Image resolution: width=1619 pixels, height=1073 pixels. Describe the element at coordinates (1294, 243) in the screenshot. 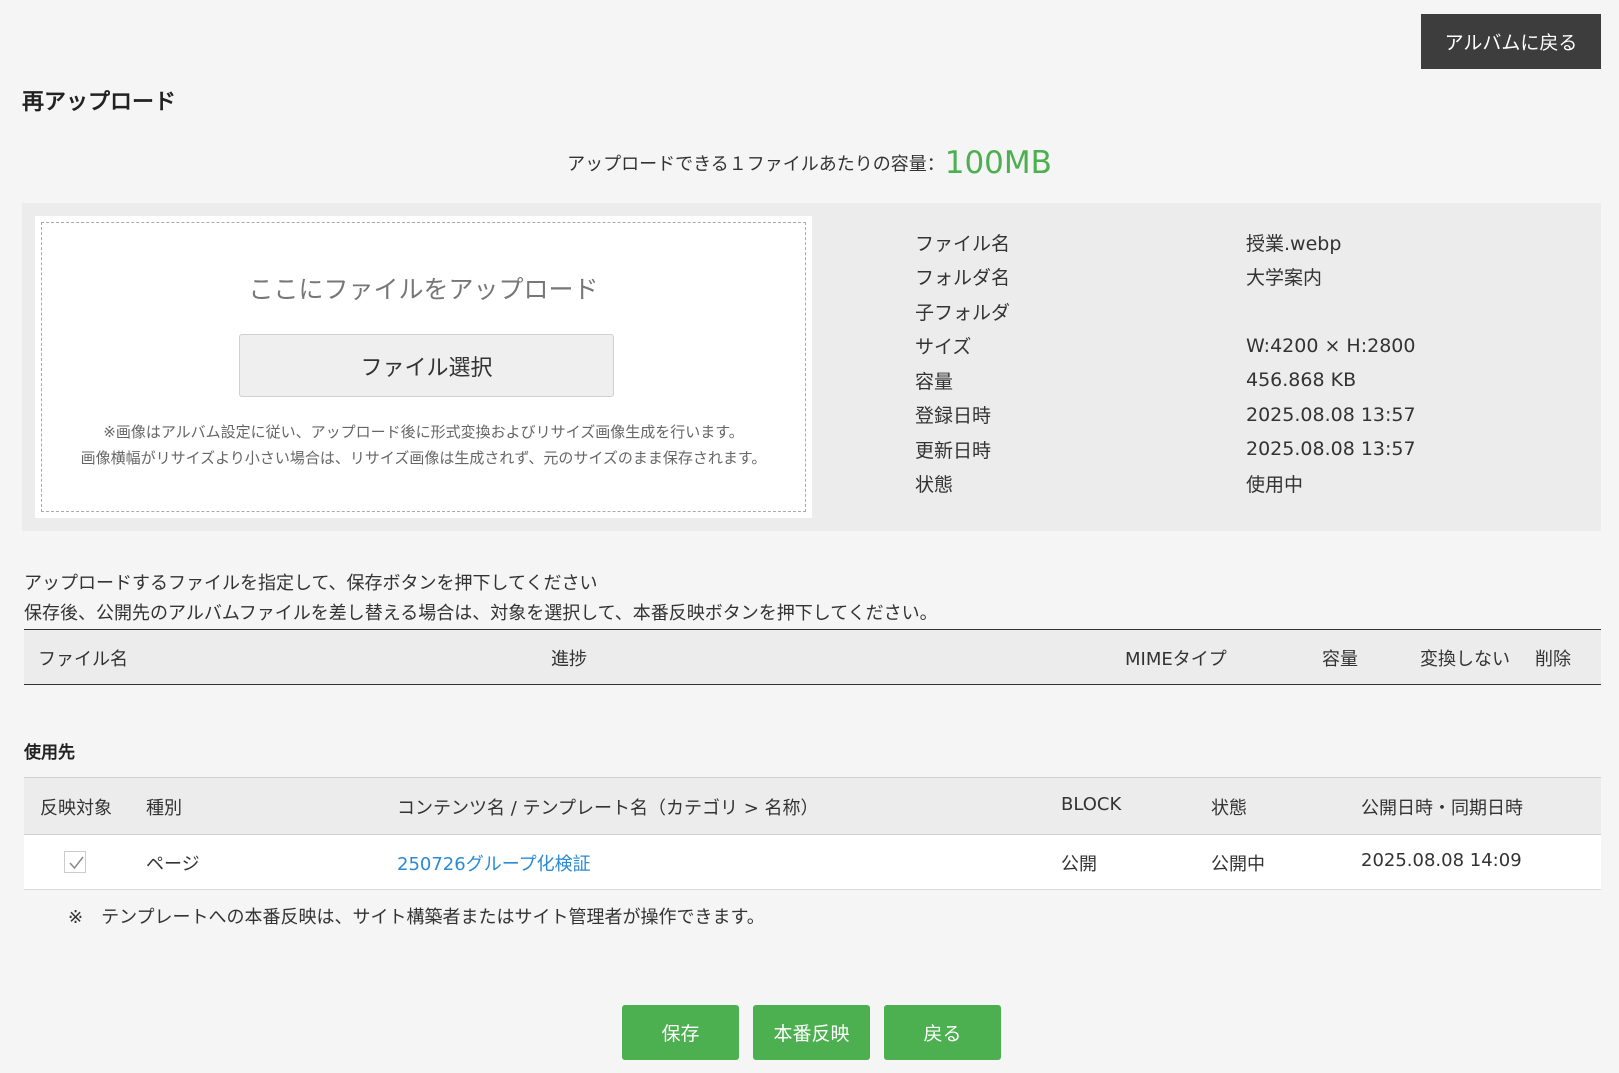

I see `info-value: 授業.webp` at that location.